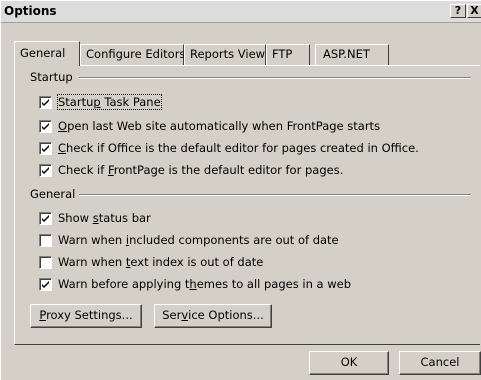 The image size is (481, 380). Describe the element at coordinates (161, 262) in the screenshot. I see `checkbox-label: Warn when text index is out of date` at that location.